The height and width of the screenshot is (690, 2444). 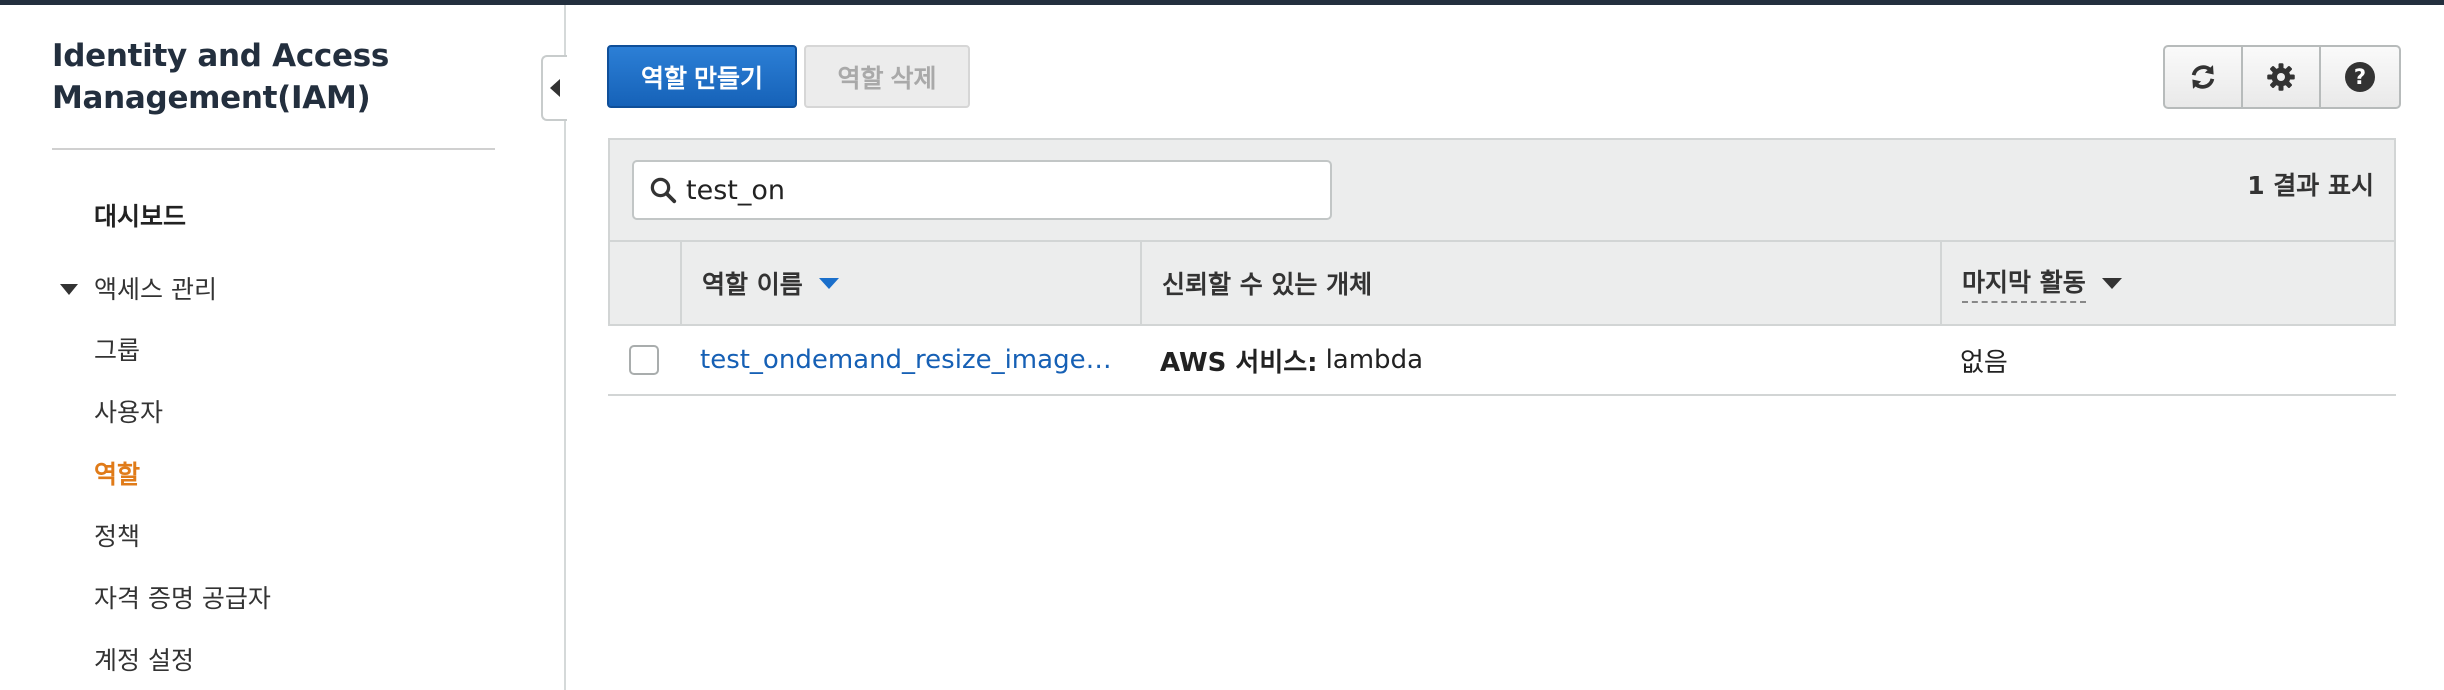 I want to click on sidebar-item-groups: 그룹, so click(x=117, y=349).